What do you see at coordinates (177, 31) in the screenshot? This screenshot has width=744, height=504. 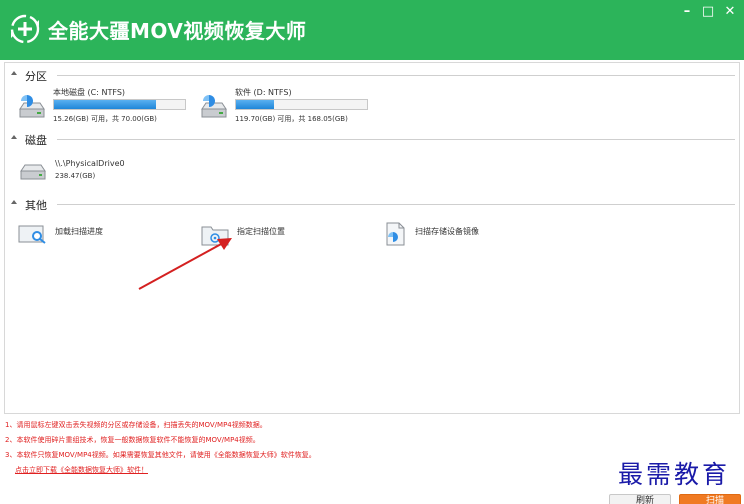 I see `app-title: 全能大疆MOV视频恢复大师` at bounding box center [177, 31].